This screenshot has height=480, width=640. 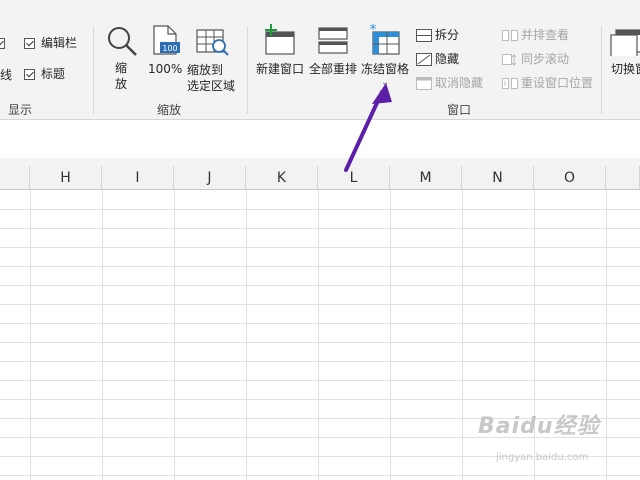 What do you see at coordinates (542, 457) in the screenshot?
I see `watermark-url: jingyan.baidu.com` at bounding box center [542, 457].